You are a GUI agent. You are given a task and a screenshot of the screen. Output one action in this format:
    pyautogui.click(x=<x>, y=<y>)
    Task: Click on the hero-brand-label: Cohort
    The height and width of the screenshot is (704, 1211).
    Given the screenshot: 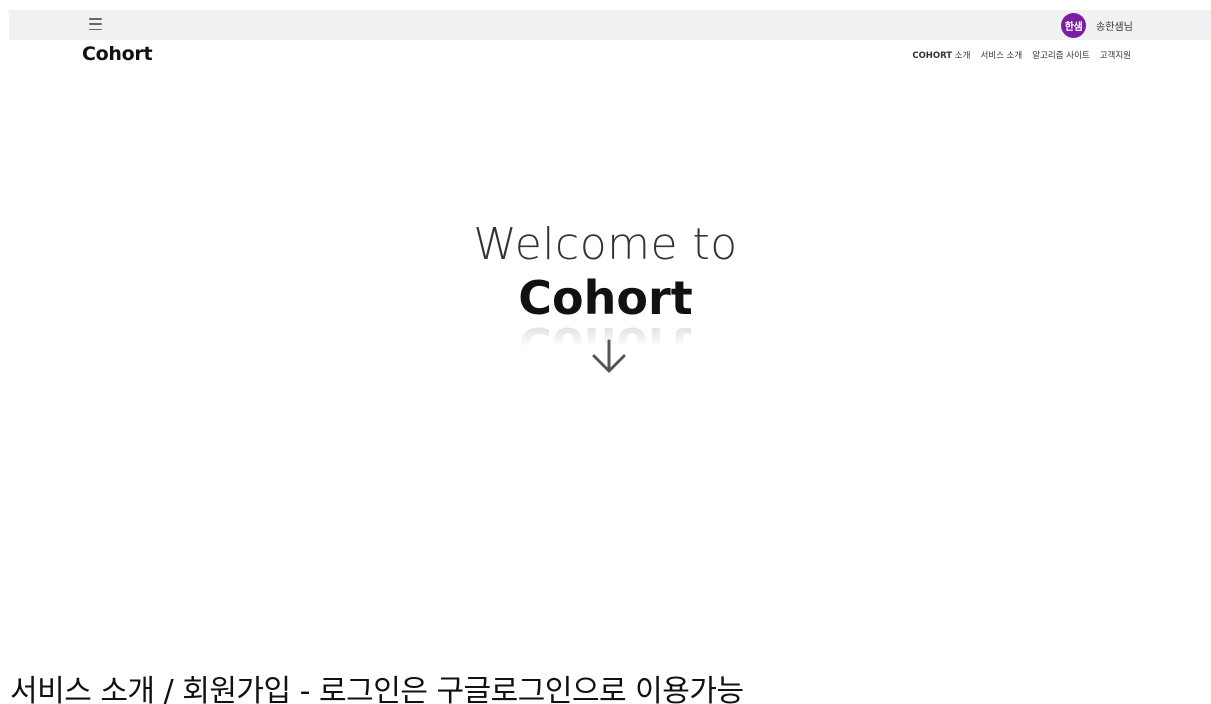 What is the action you would take?
    pyautogui.click(x=605, y=298)
    